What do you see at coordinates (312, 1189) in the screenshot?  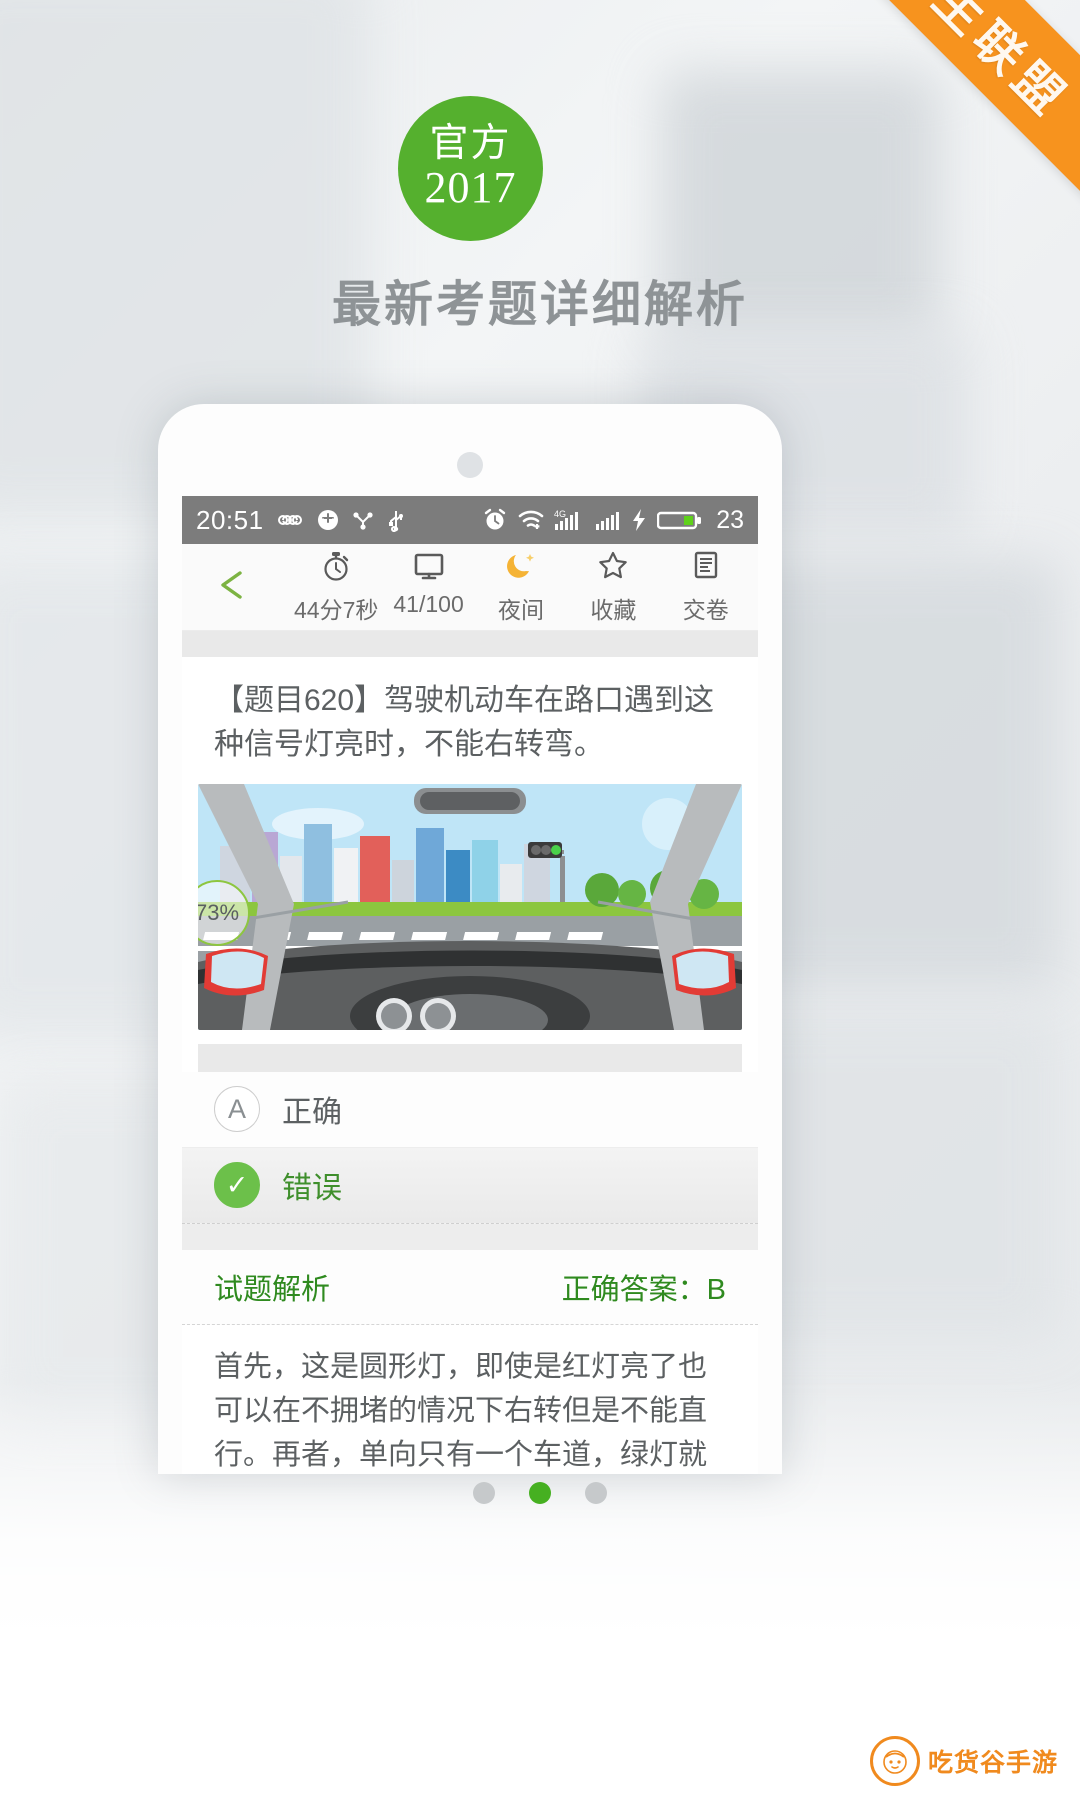 I see `option-label-b: 错误` at bounding box center [312, 1189].